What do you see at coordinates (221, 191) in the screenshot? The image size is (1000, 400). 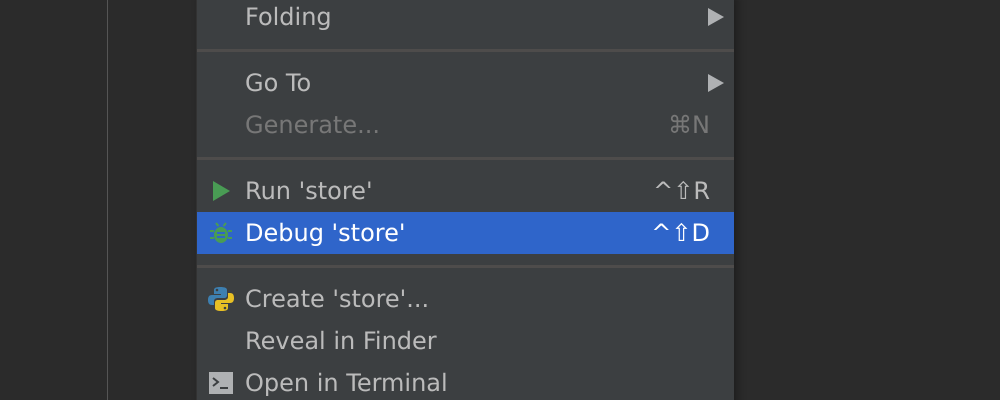 I see `play-icon` at bounding box center [221, 191].